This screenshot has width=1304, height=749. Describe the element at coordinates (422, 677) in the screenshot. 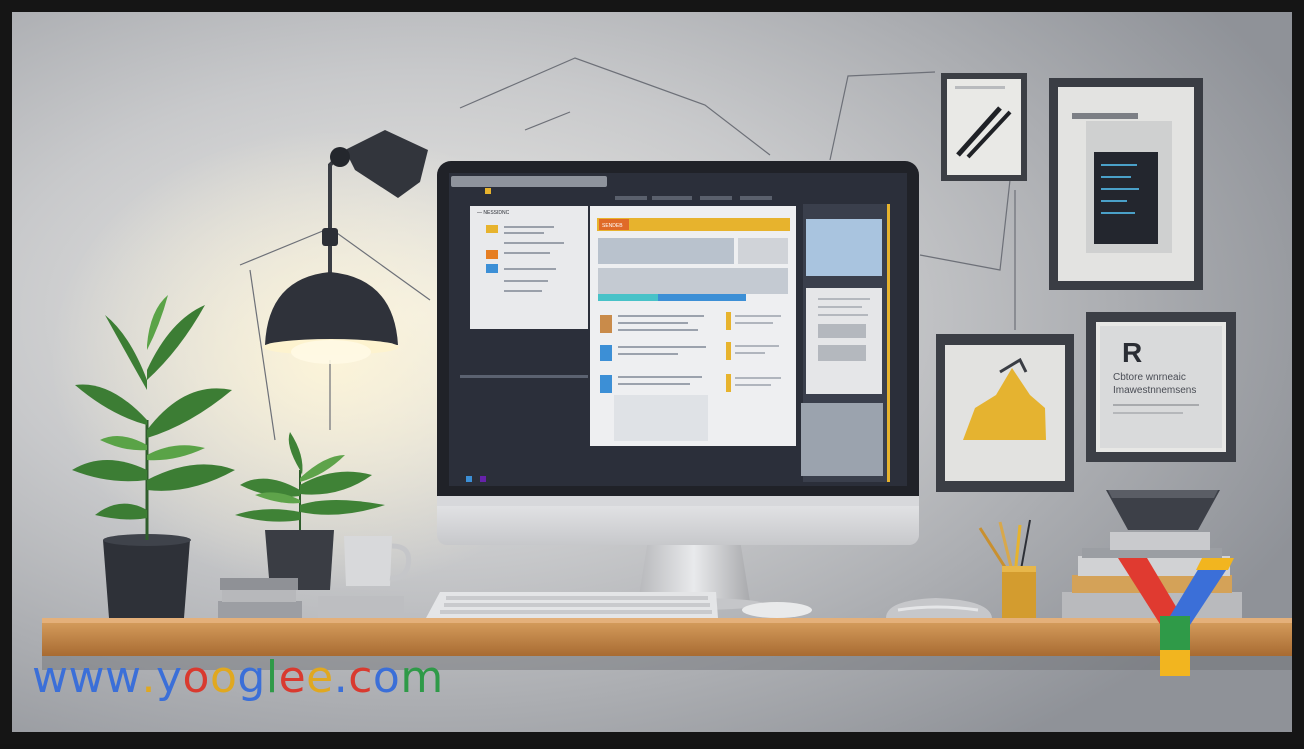

I see `watermark-letter: m` at that location.